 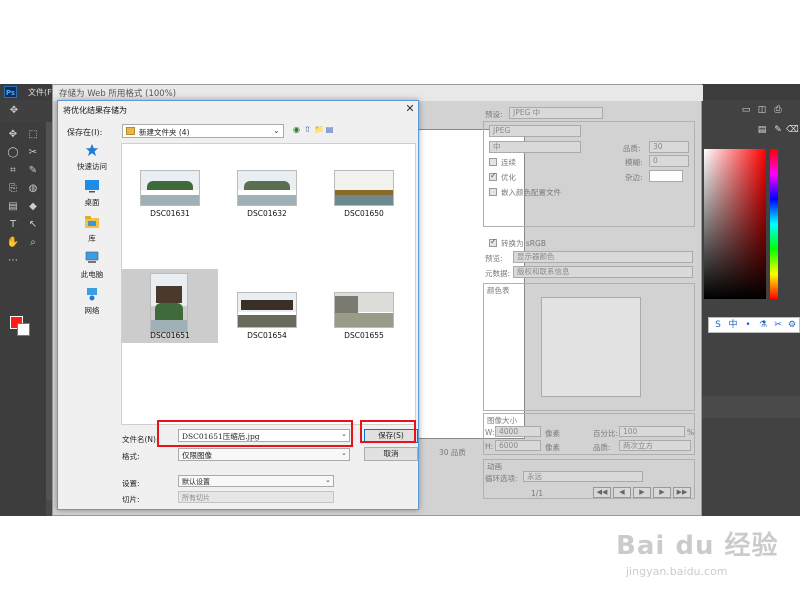 I want to click on panel-icon: ⎙, so click(x=778, y=110).